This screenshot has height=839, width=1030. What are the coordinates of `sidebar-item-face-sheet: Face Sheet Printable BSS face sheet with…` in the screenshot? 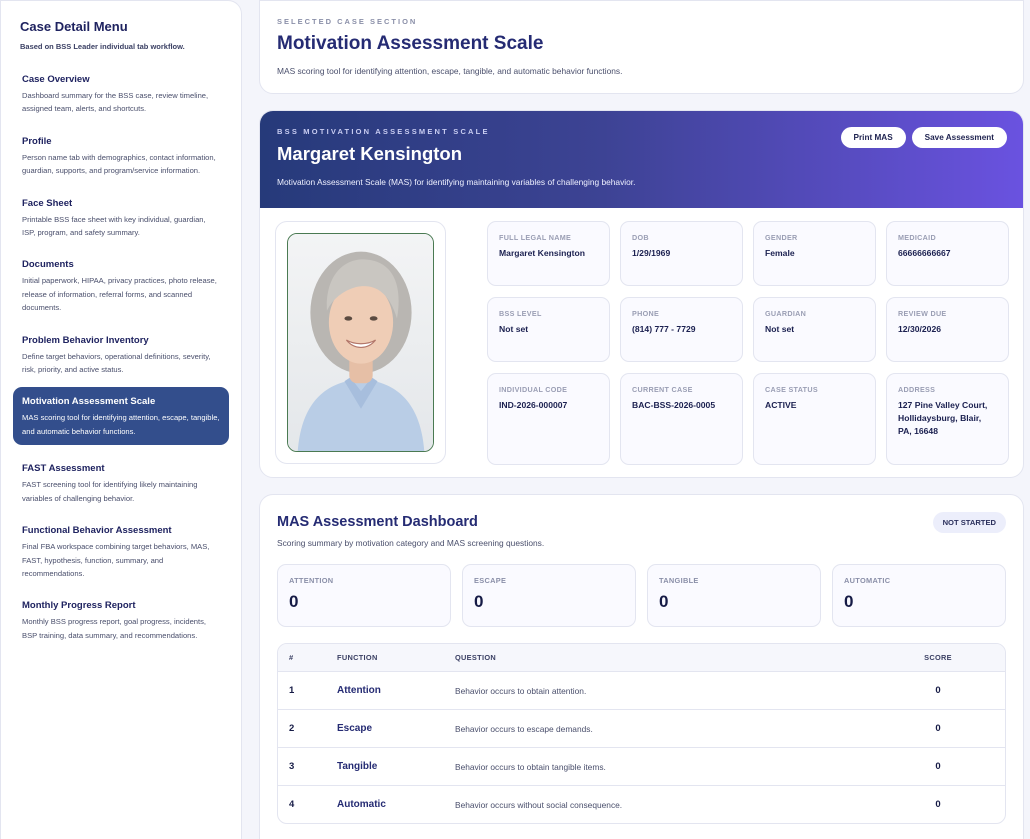 It's located at (121, 218).